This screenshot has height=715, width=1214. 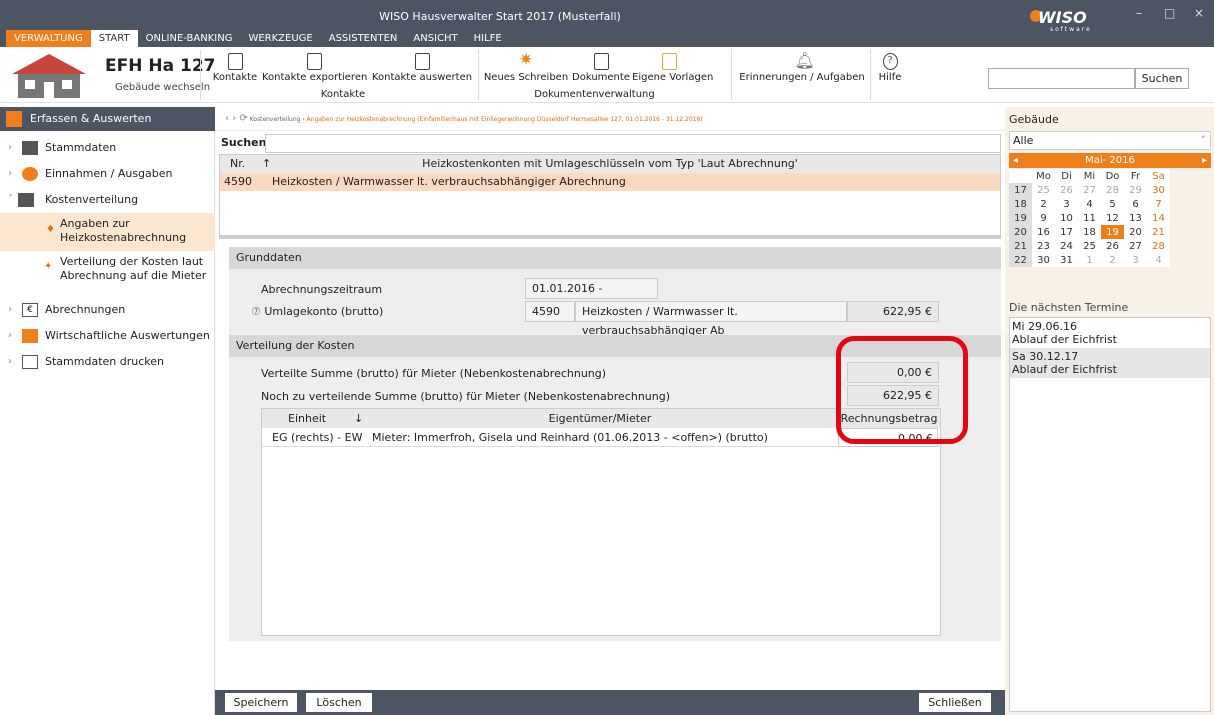 I want to click on grunddaten-header: Grunddaten, so click(x=615, y=258).